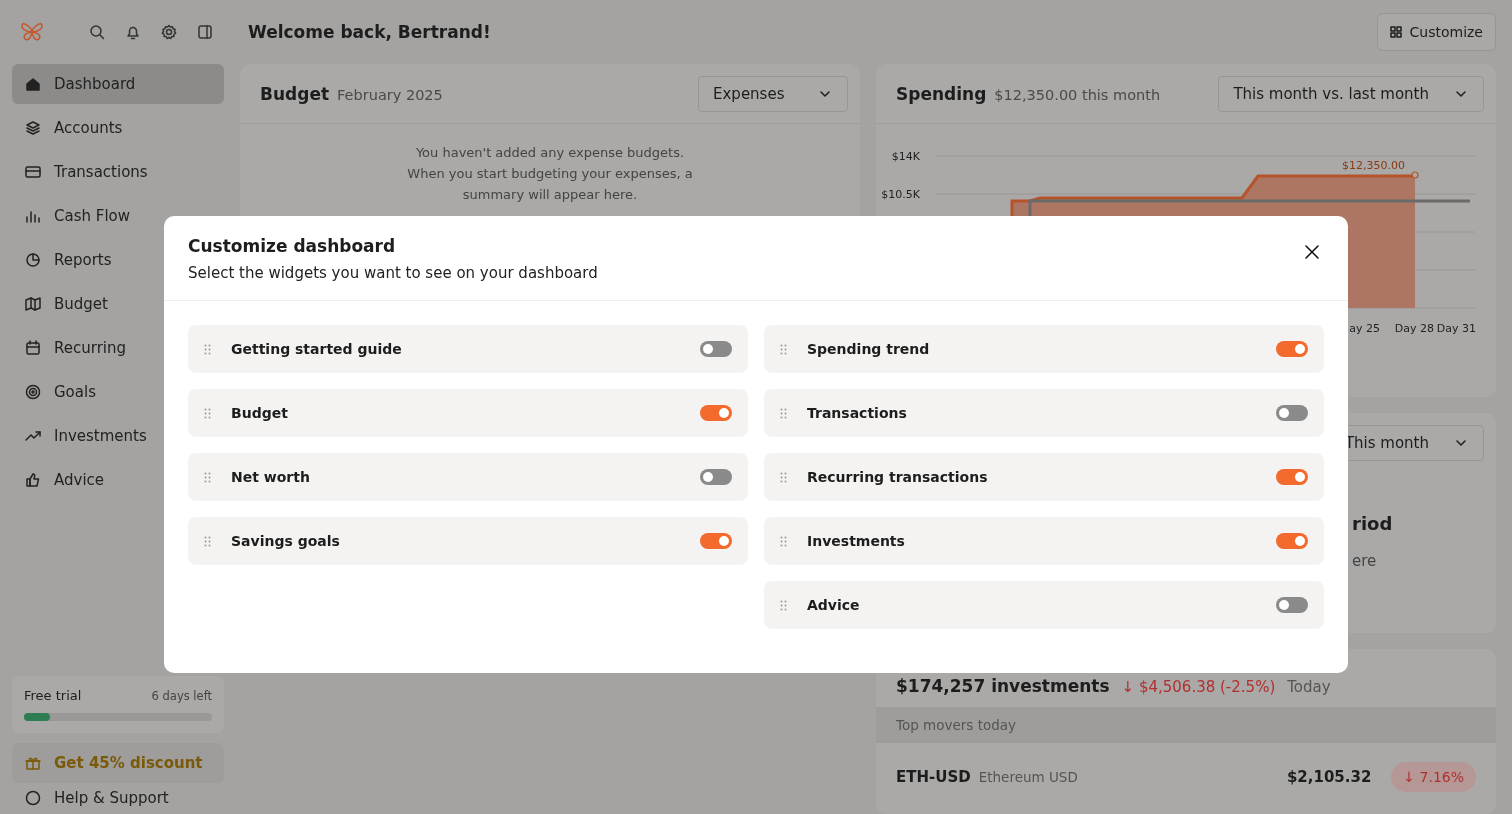 This screenshot has width=1512, height=814. What do you see at coordinates (1309, 687) in the screenshot?
I see `period-label: Today` at bounding box center [1309, 687].